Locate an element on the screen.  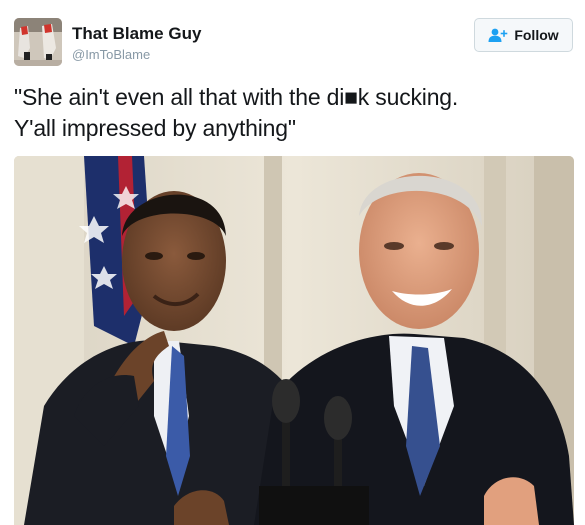
avatar-image is located at coordinates (38, 42).